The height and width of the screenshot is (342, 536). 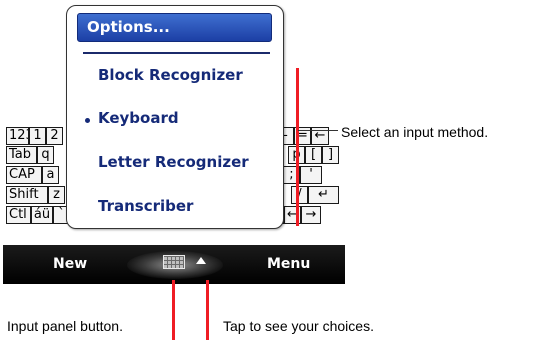 I want to click on menu-bar: New Menu, so click(x=174, y=264).